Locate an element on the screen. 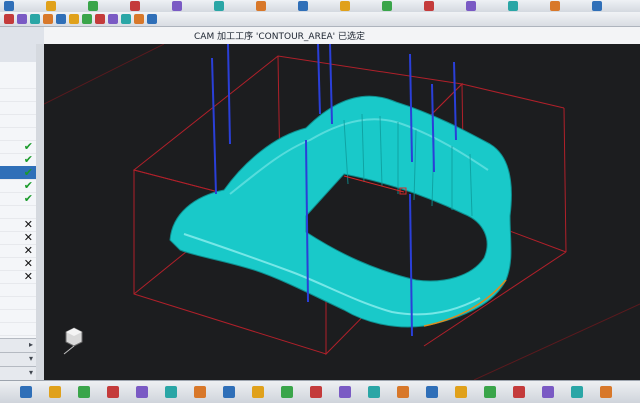  viewport-title: CAM 加工工序 'CONTOUR_AREA' 已选定 is located at coordinates (280, 37).